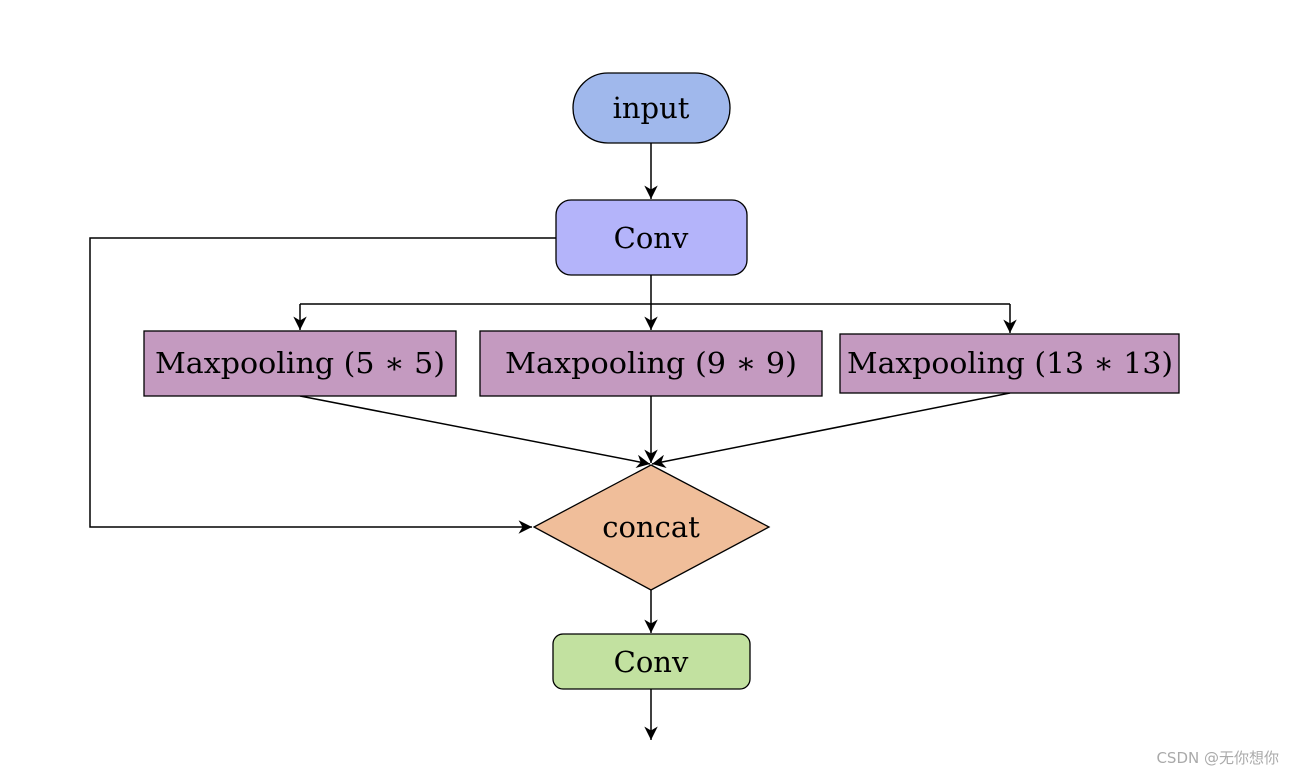 The width and height of the screenshot is (1293, 776). I want to click on node-input: input, so click(651, 108).